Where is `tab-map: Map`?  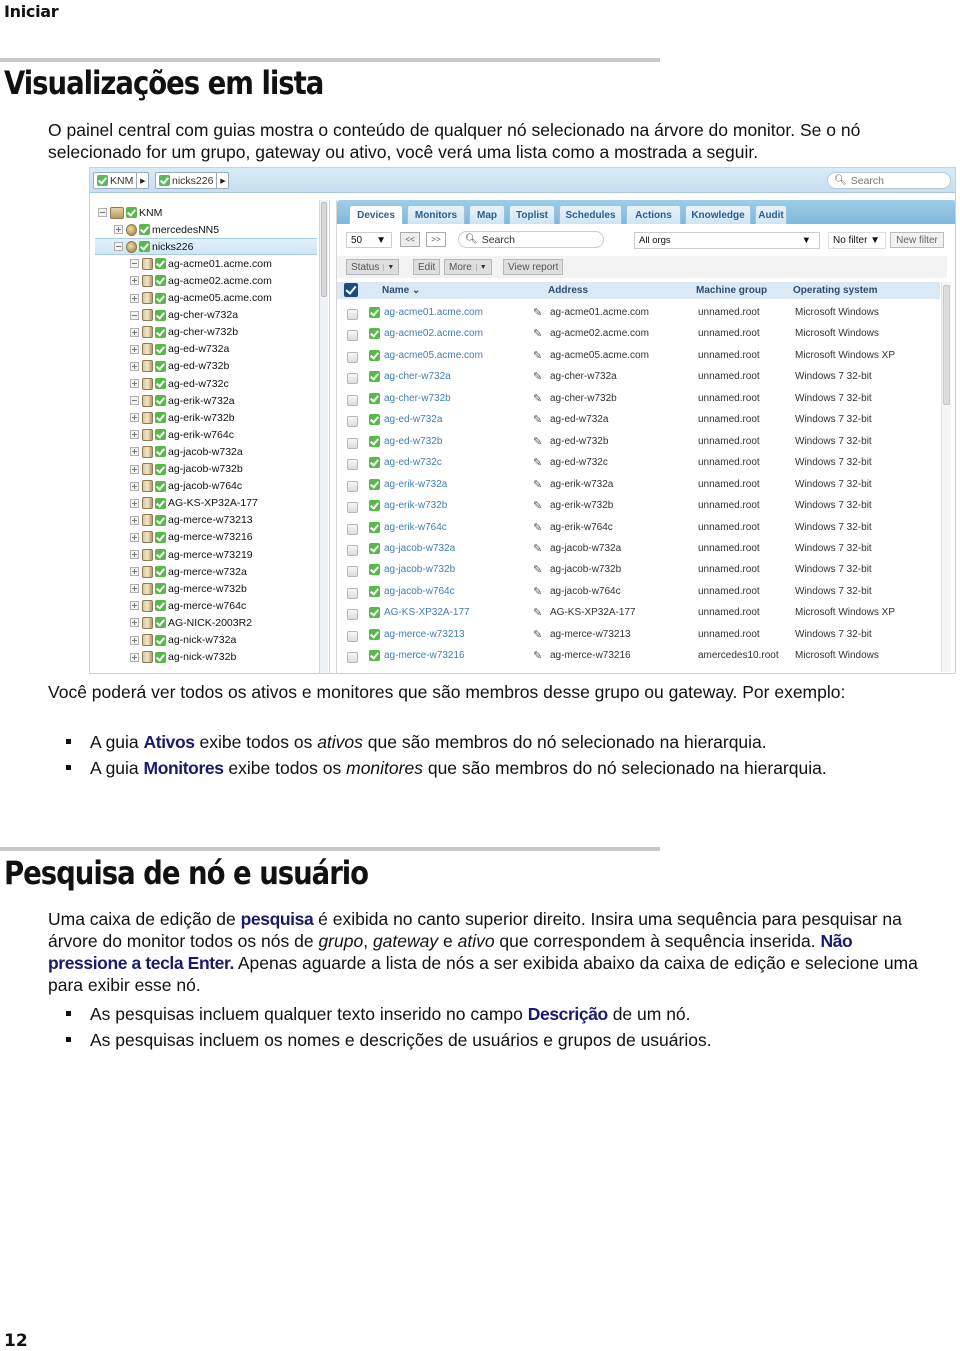
tab-map: Map is located at coordinates (487, 214).